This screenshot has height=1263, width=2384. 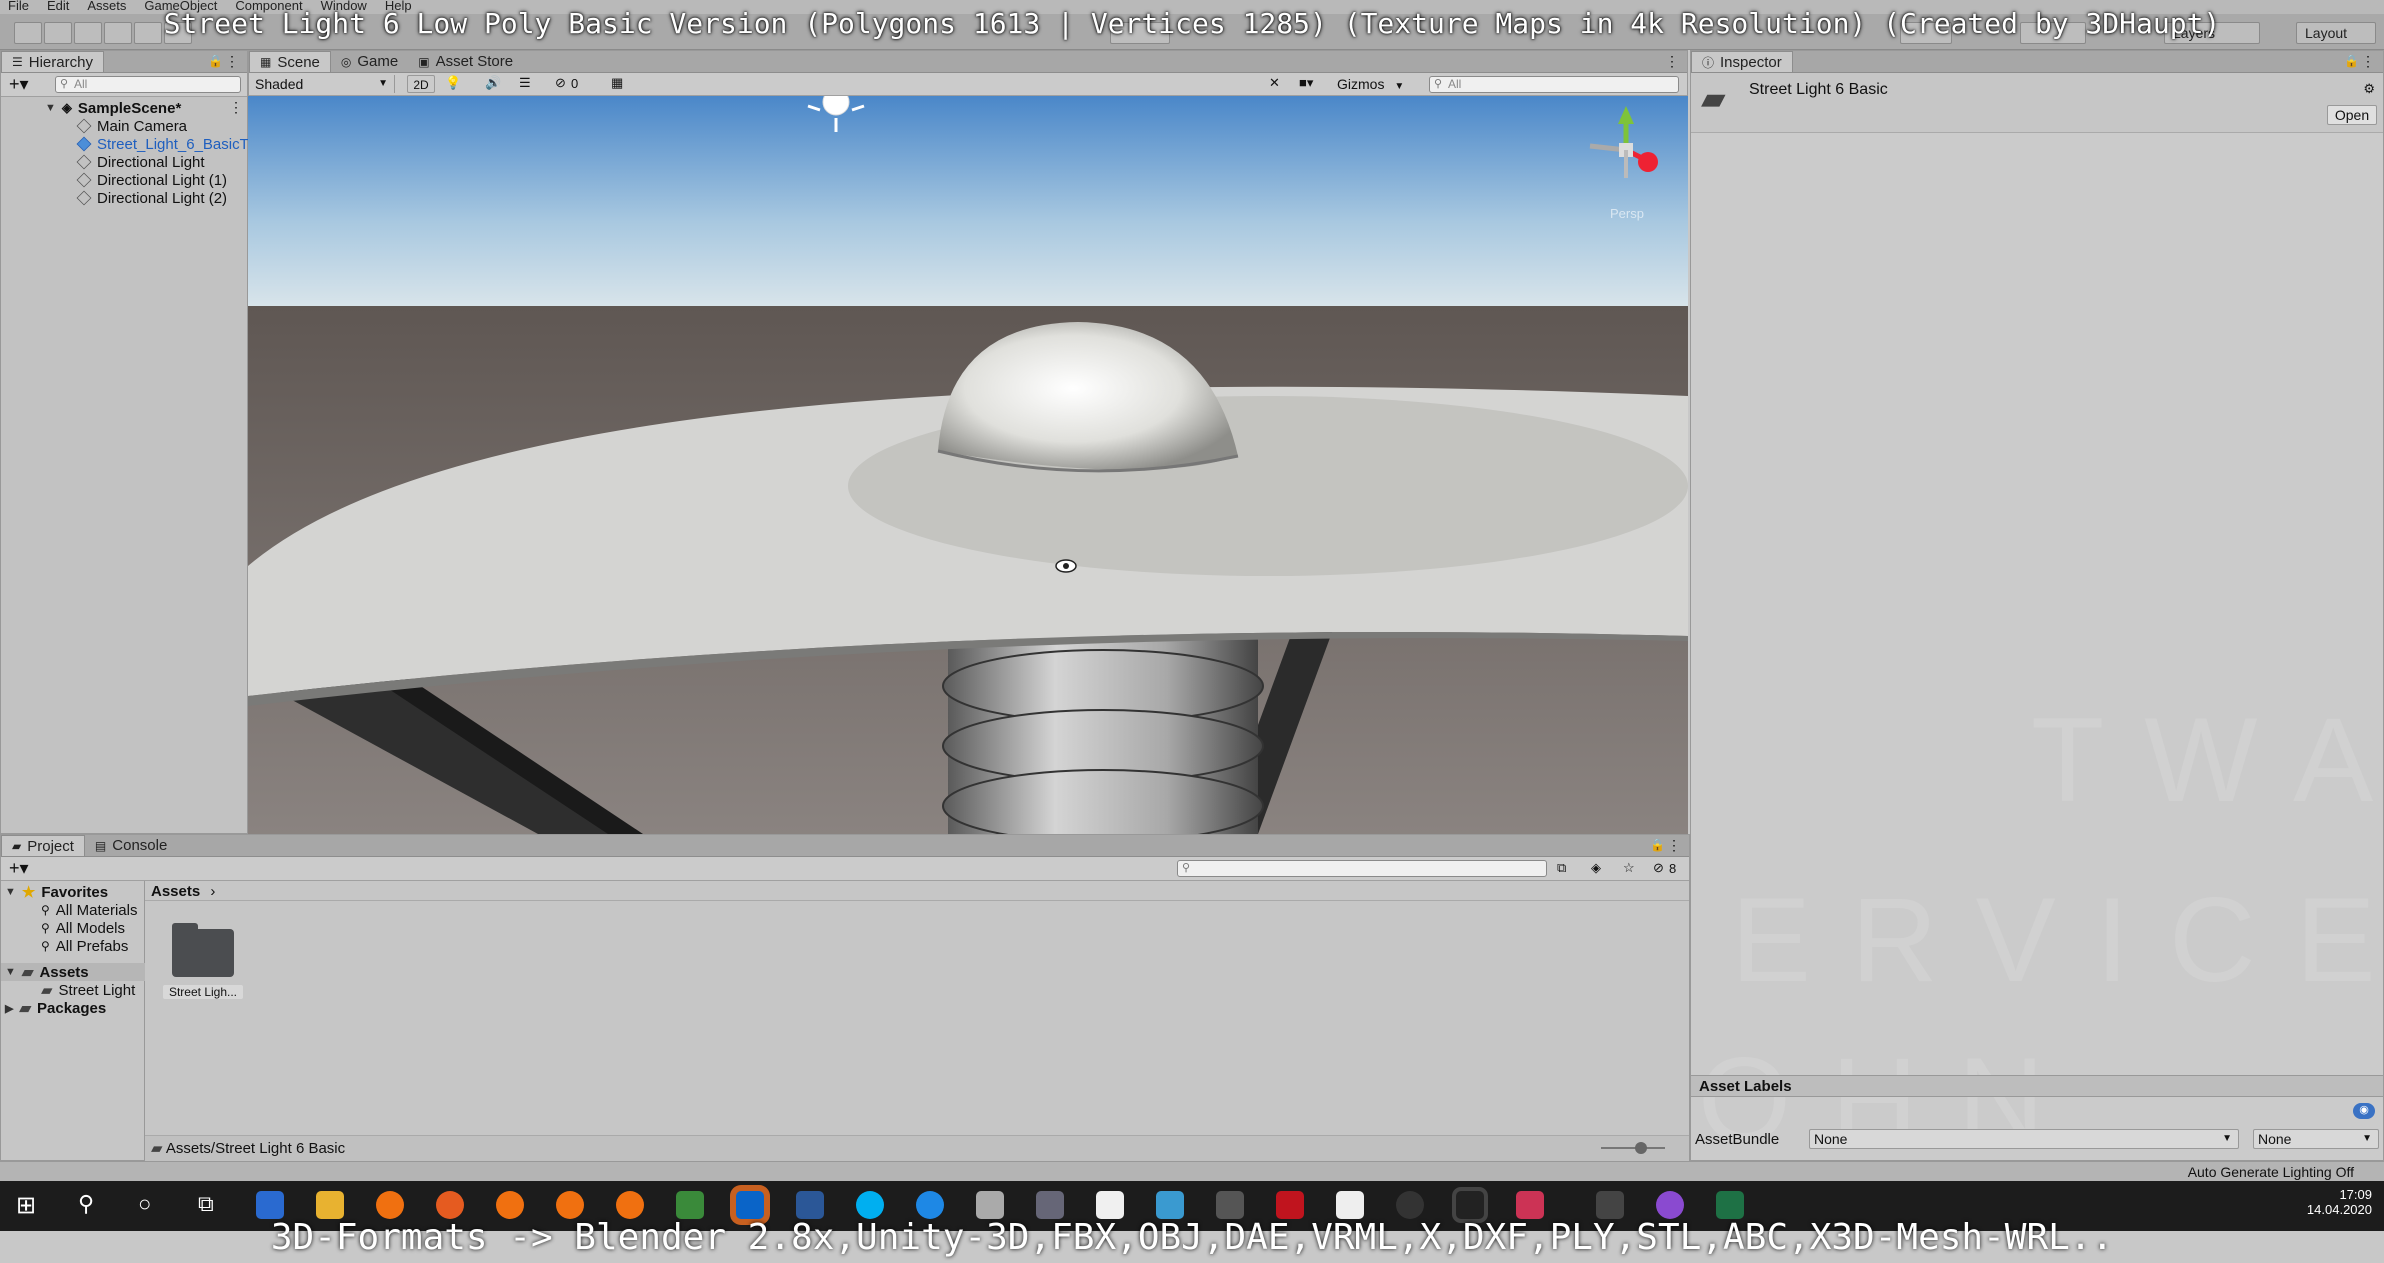 What do you see at coordinates (1751, 62) in the screenshot?
I see `inspector-tab-label: Inspector` at bounding box center [1751, 62].